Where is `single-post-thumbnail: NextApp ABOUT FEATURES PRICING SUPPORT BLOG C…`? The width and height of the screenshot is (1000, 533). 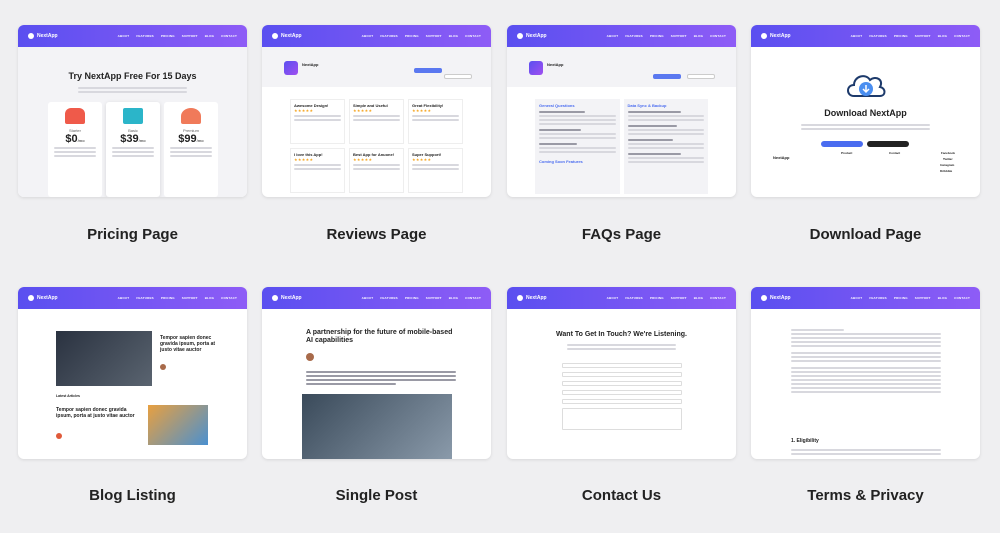
single-post-thumbnail: NextApp ABOUT FEATURES PRICING SUPPORT BLOG C… is located at coordinates (376, 373).